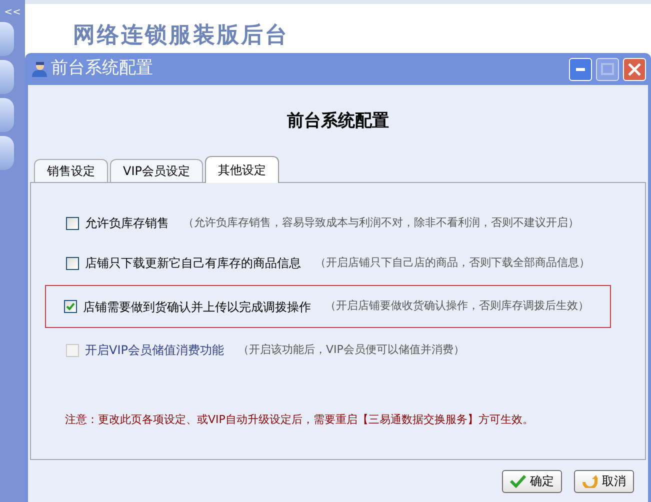 The height and width of the screenshot is (502, 651). What do you see at coordinates (39, 69) in the screenshot?
I see `user-icon` at bounding box center [39, 69].